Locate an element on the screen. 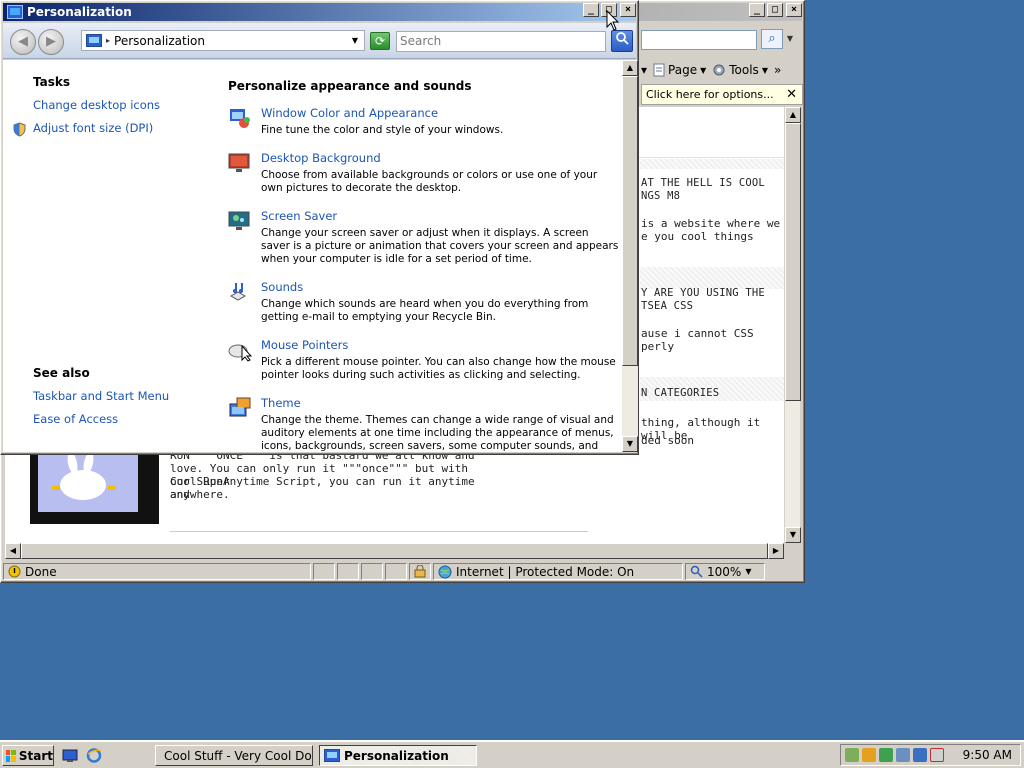 The image size is (1024, 768). close-icon: ✕ is located at coordinates (791, 94).